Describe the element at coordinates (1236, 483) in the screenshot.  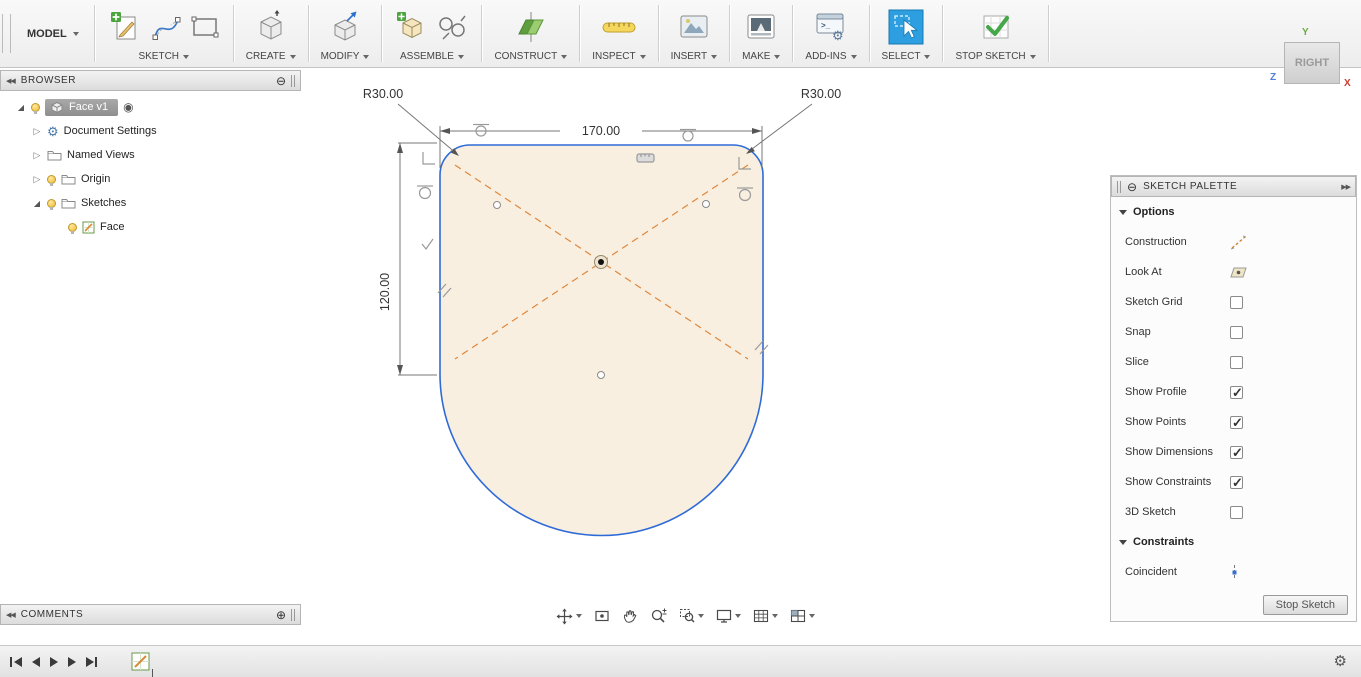
I see `show-constraints-checkbox` at that location.